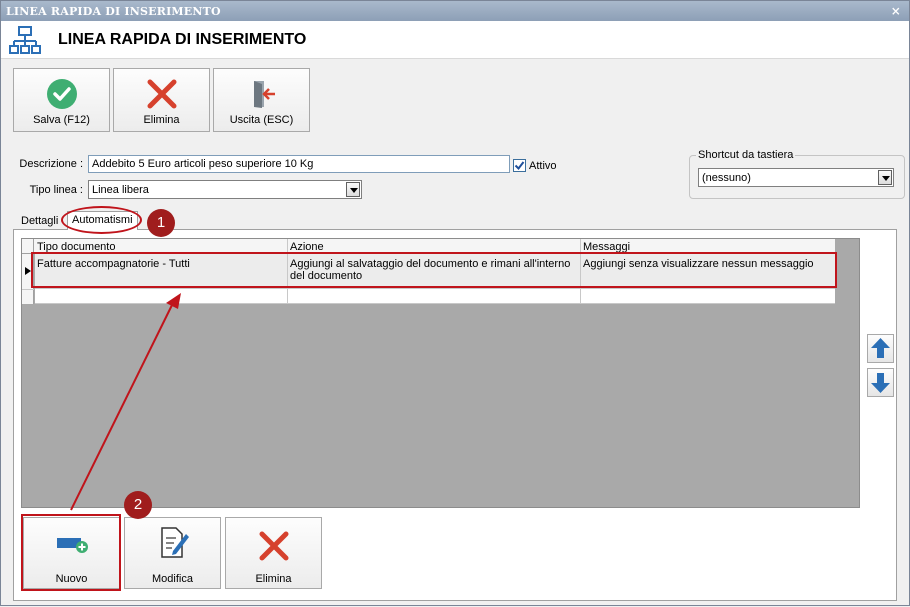 Image resolution: width=910 pixels, height=607 pixels. I want to click on tipo-linea-label: Tipo linea :, so click(56, 190).